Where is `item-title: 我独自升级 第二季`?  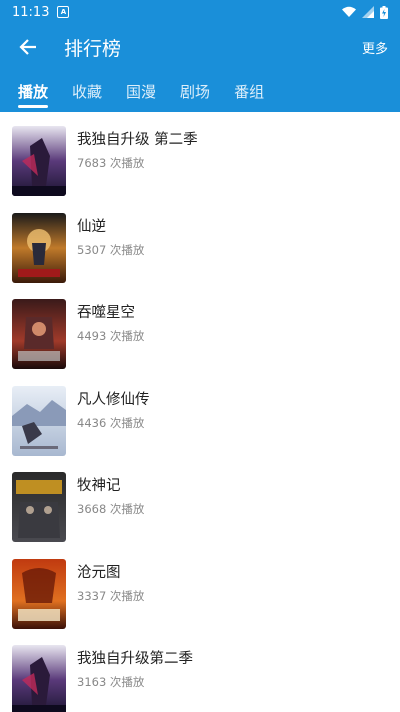
item-title: 我独自升级 第二季 is located at coordinates (137, 140).